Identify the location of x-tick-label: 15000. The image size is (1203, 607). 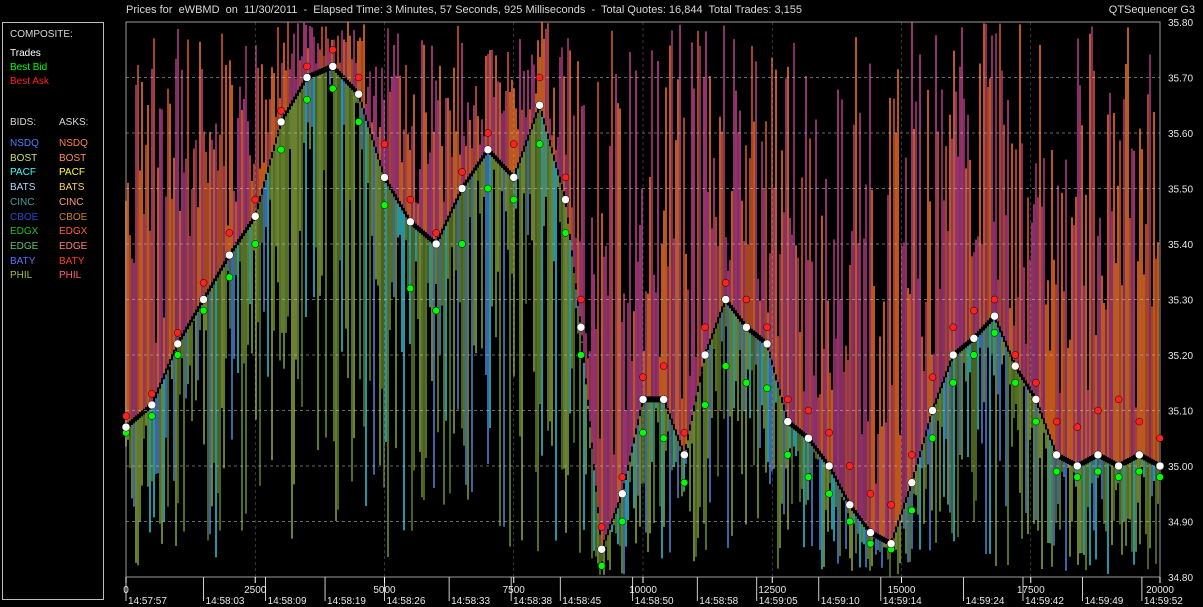
(902, 590).